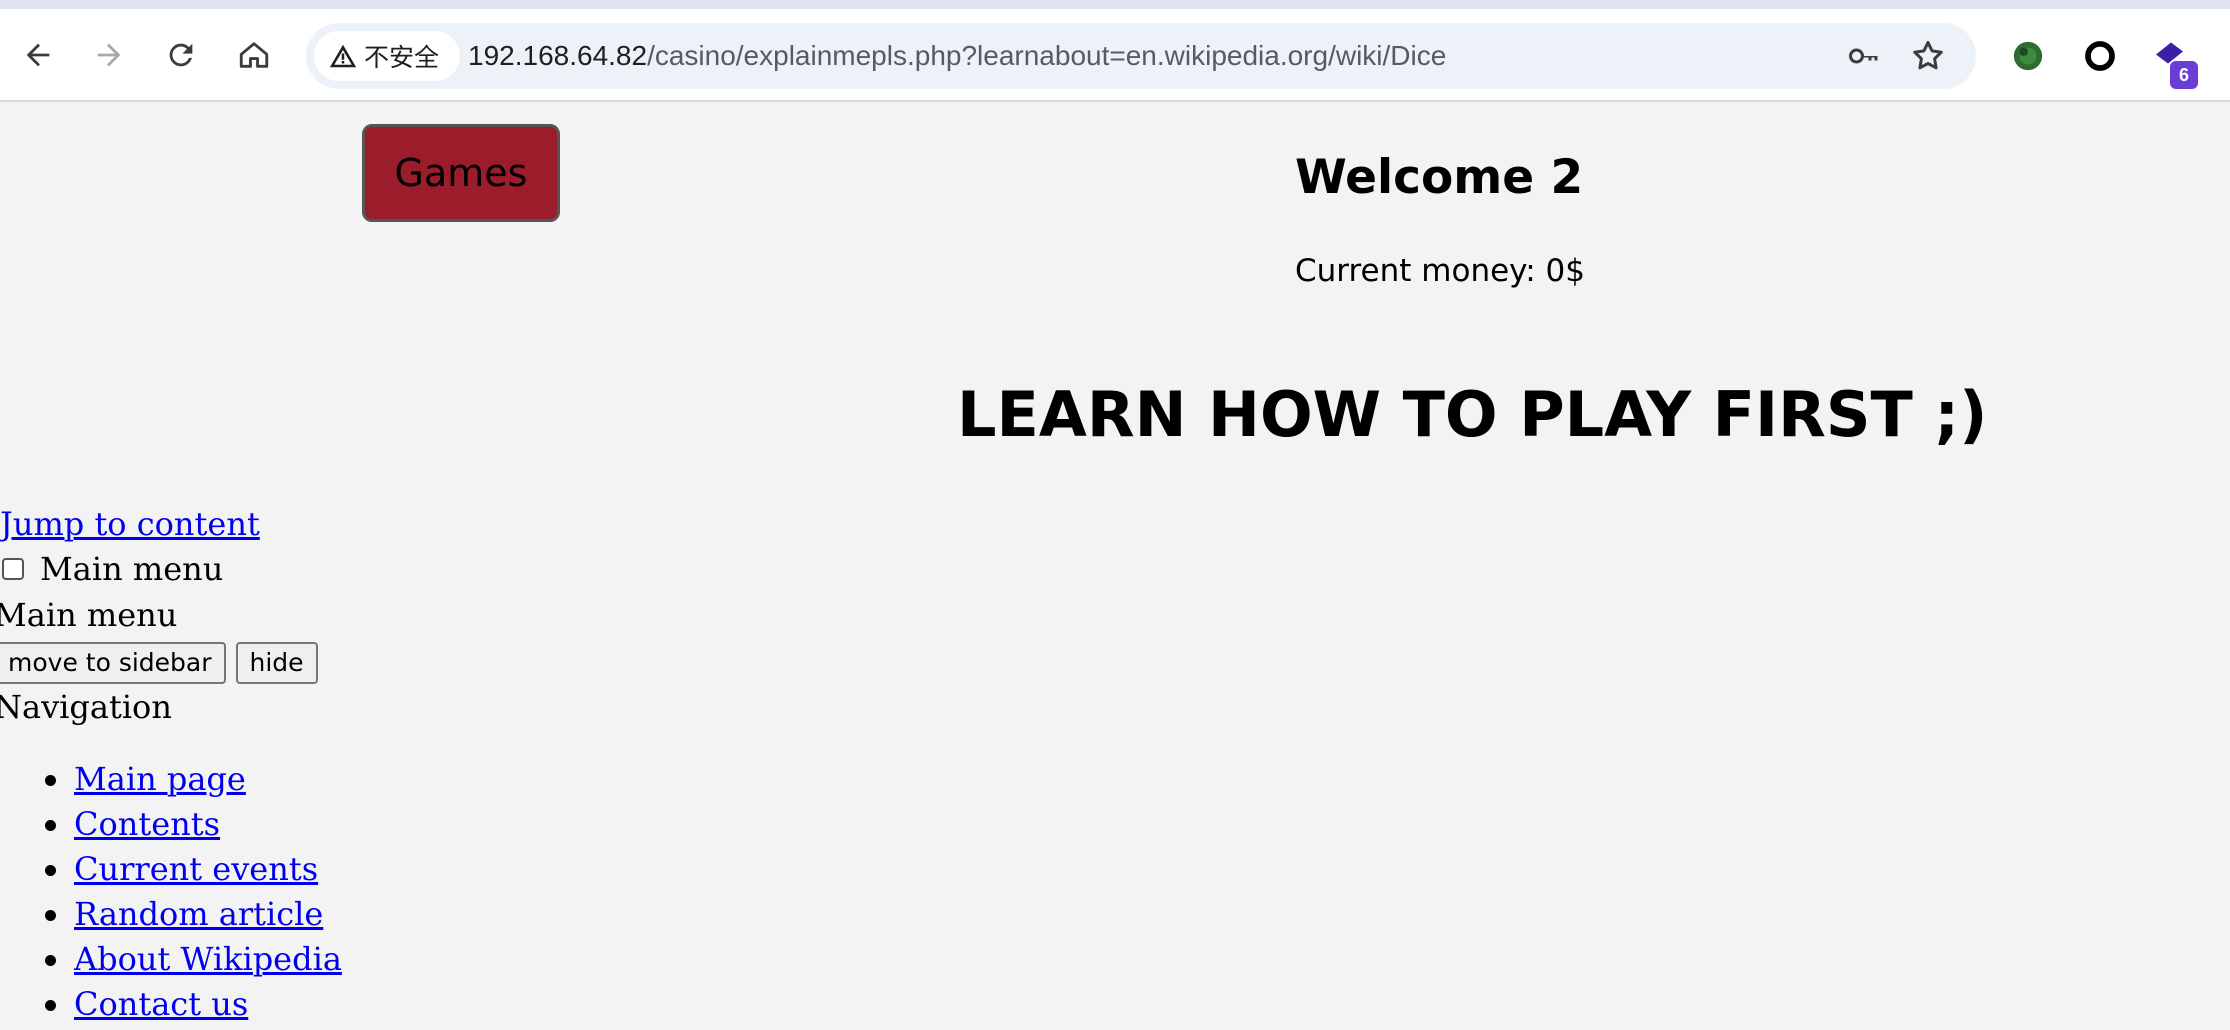  What do you see at coordinates (2100, 56) in the screenshot?
I see `circle-extension-icon` at bounding box center [2100, 56].